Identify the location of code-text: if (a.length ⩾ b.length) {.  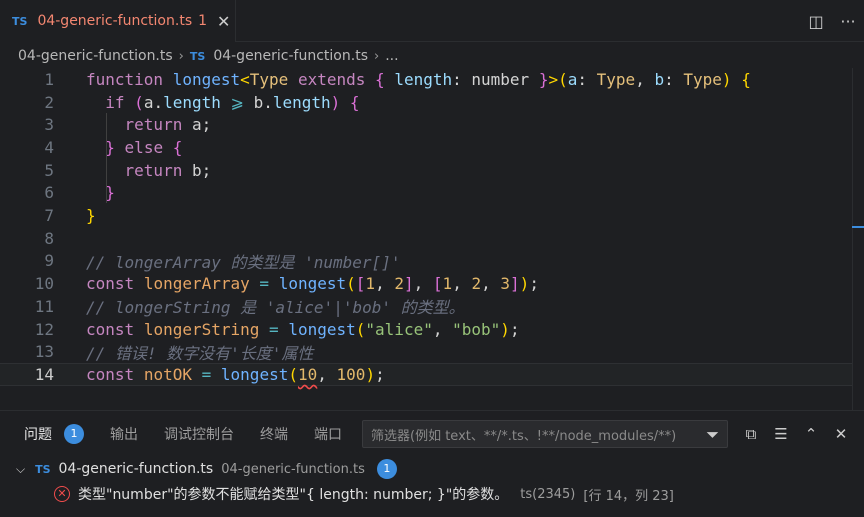
(232, 102).